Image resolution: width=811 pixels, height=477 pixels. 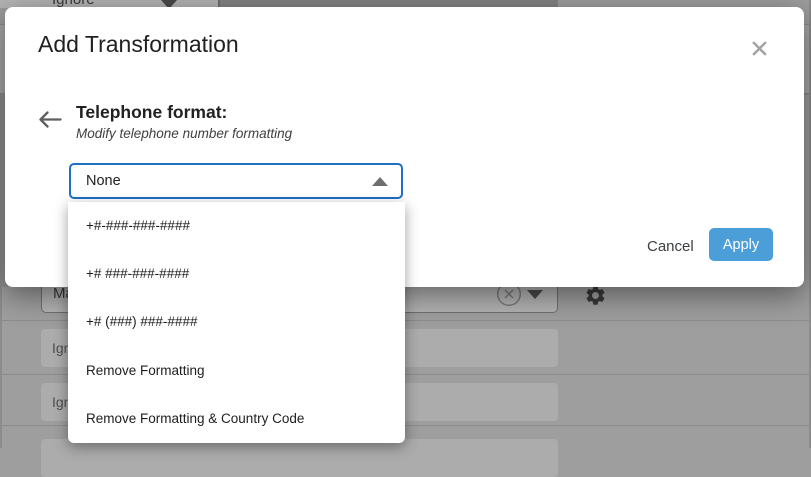 I want to click on close-icon, so click(x=759, y=48).